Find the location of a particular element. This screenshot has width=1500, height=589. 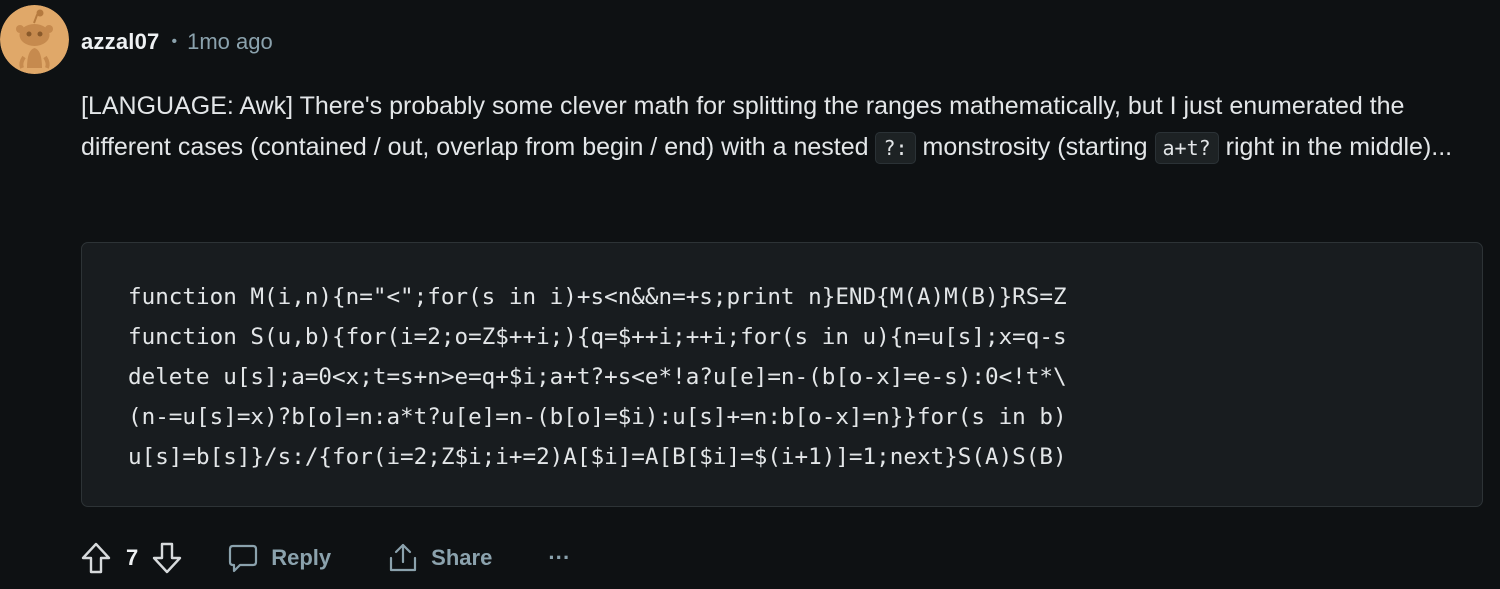

more-options-button: ··· is located at coordinates (559, 558).